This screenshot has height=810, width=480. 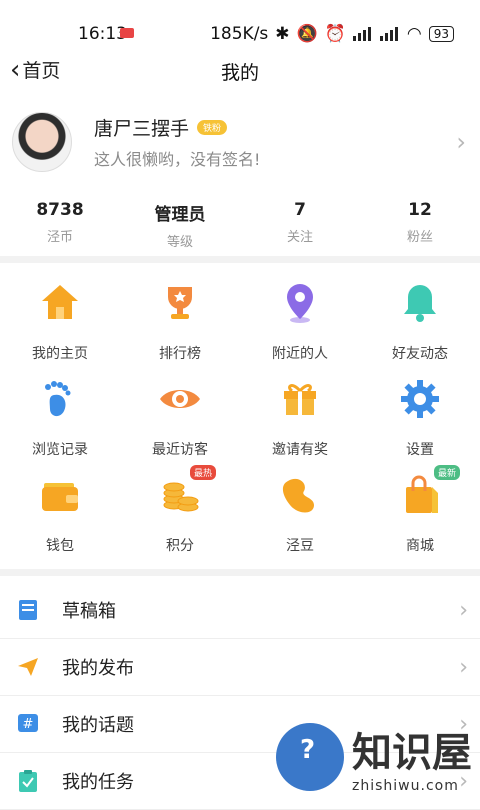 I want to click on list-item-label: 草稿箱, so click(x=89, y=611).